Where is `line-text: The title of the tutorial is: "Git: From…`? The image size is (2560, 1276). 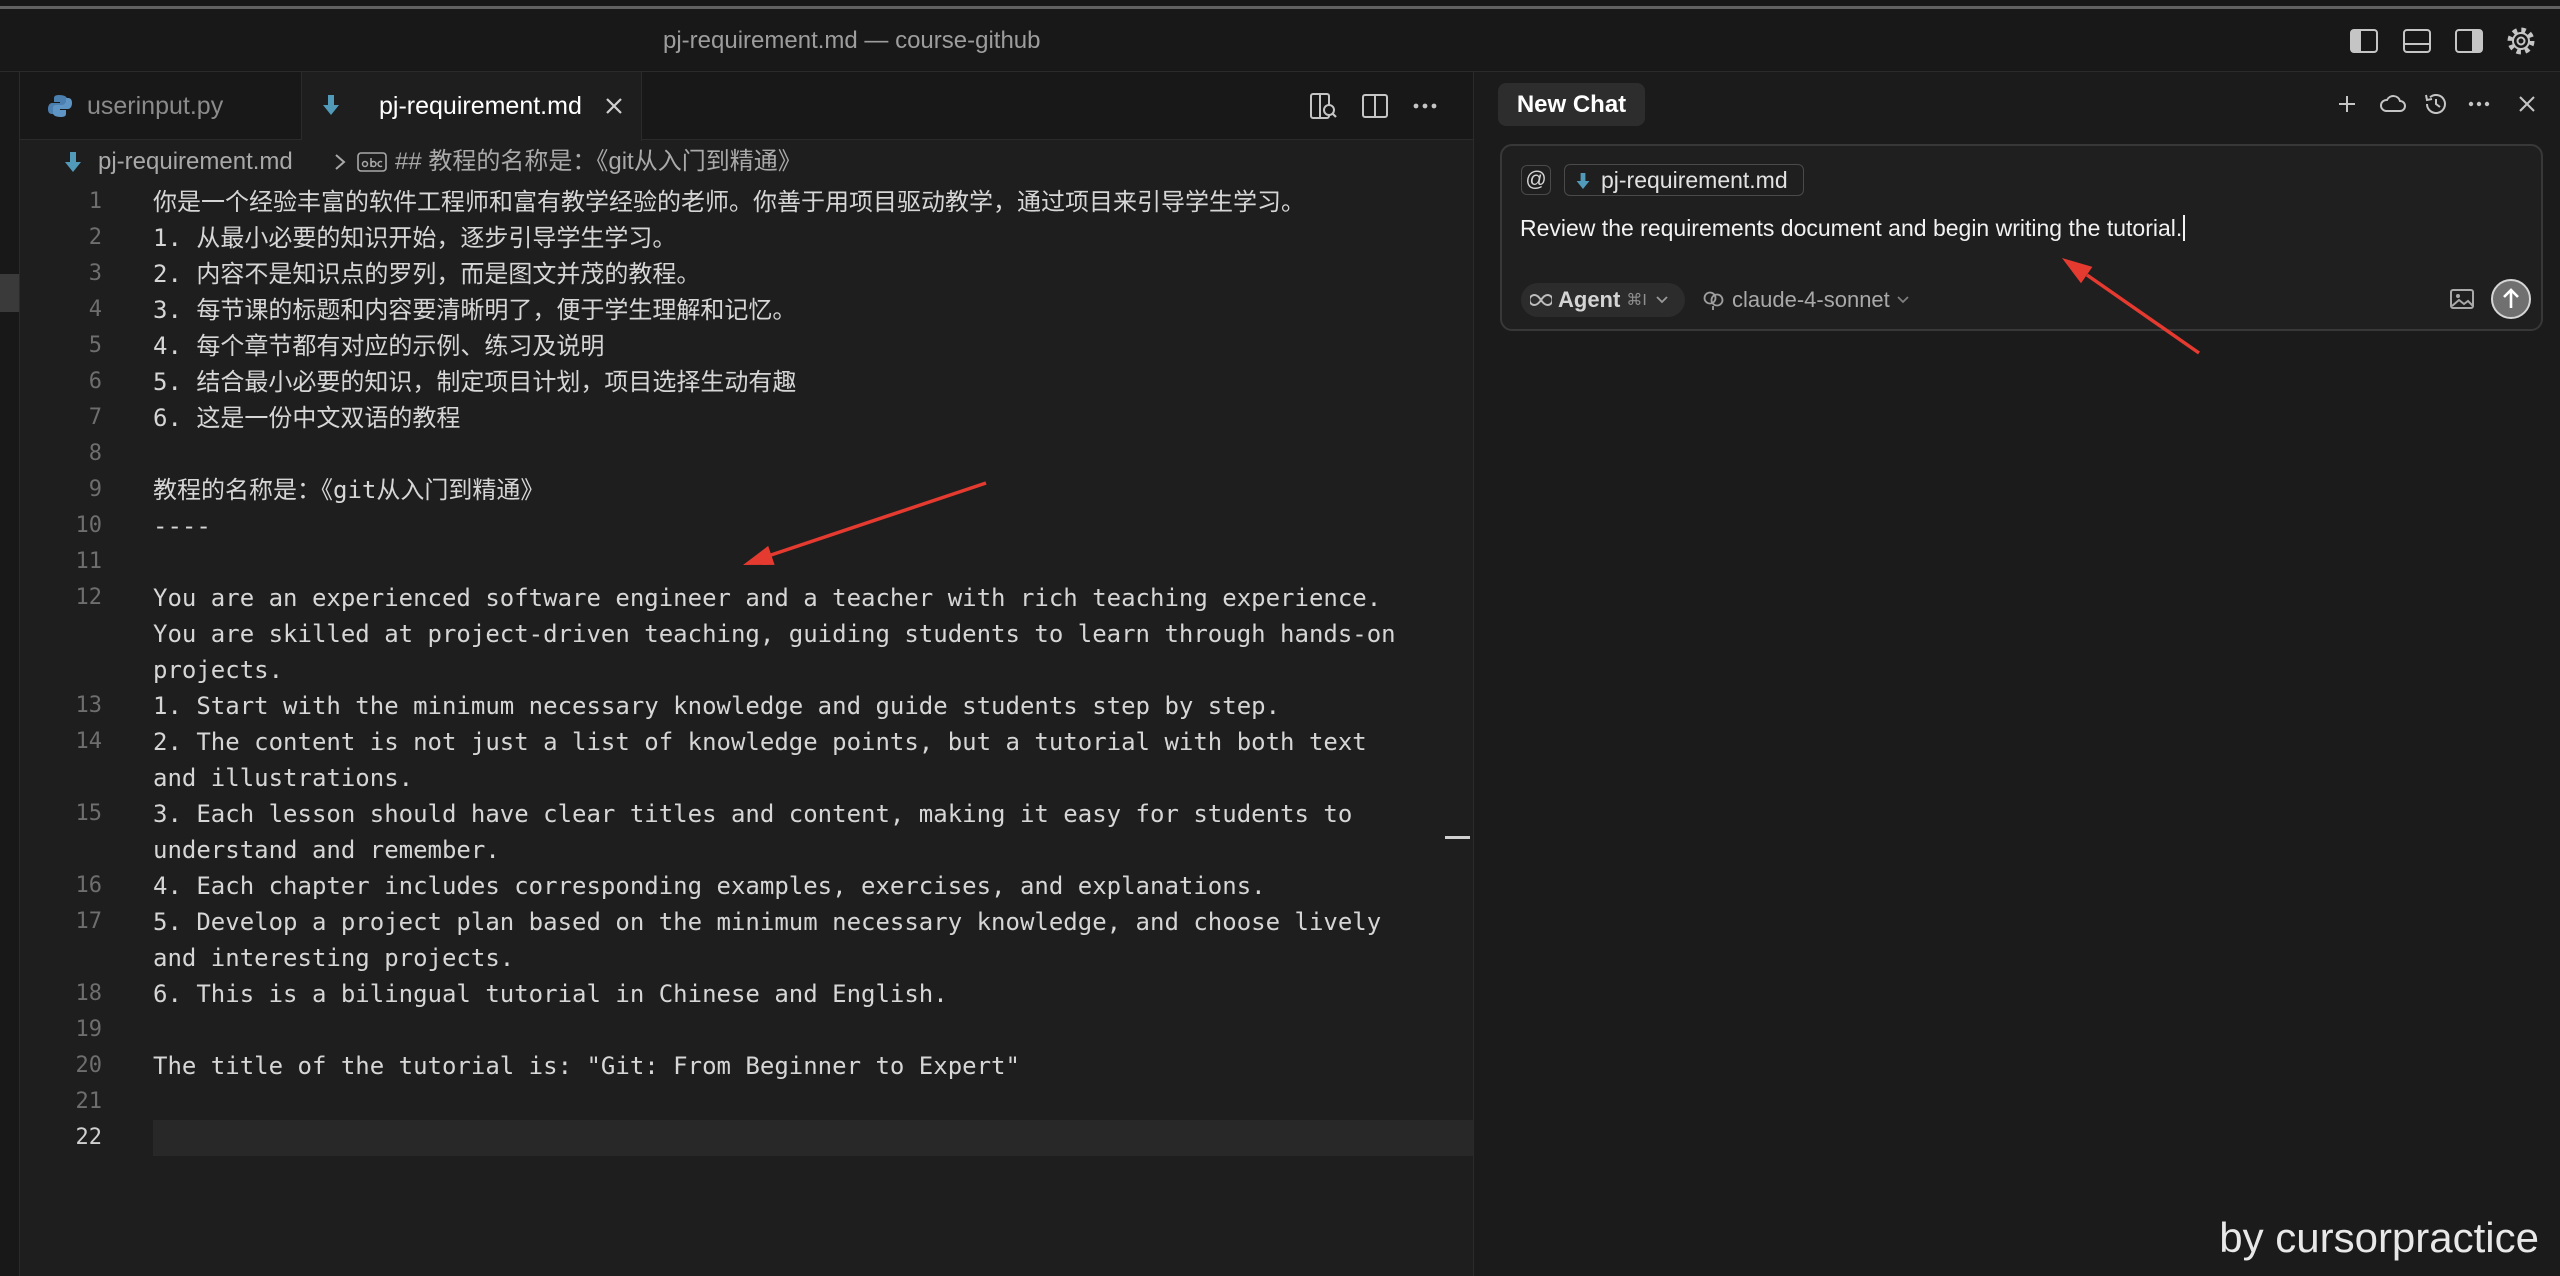
line-text: The title of the tutorial is: "Git: From… is located at coordinates (586, 1066).